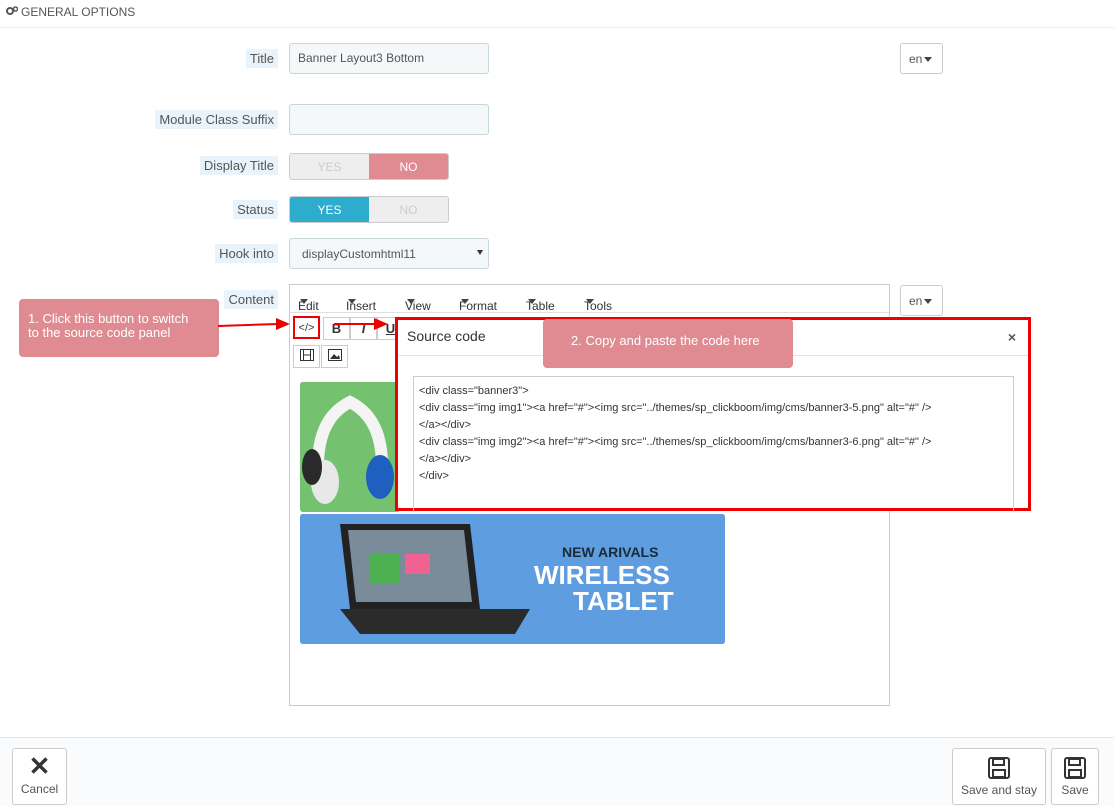 The image size is (1114, 806). What do you see at coordinates (474, 391) in the screenshot?
I see `code-line: <div class="banner3">` at bounding box center [474, 391].